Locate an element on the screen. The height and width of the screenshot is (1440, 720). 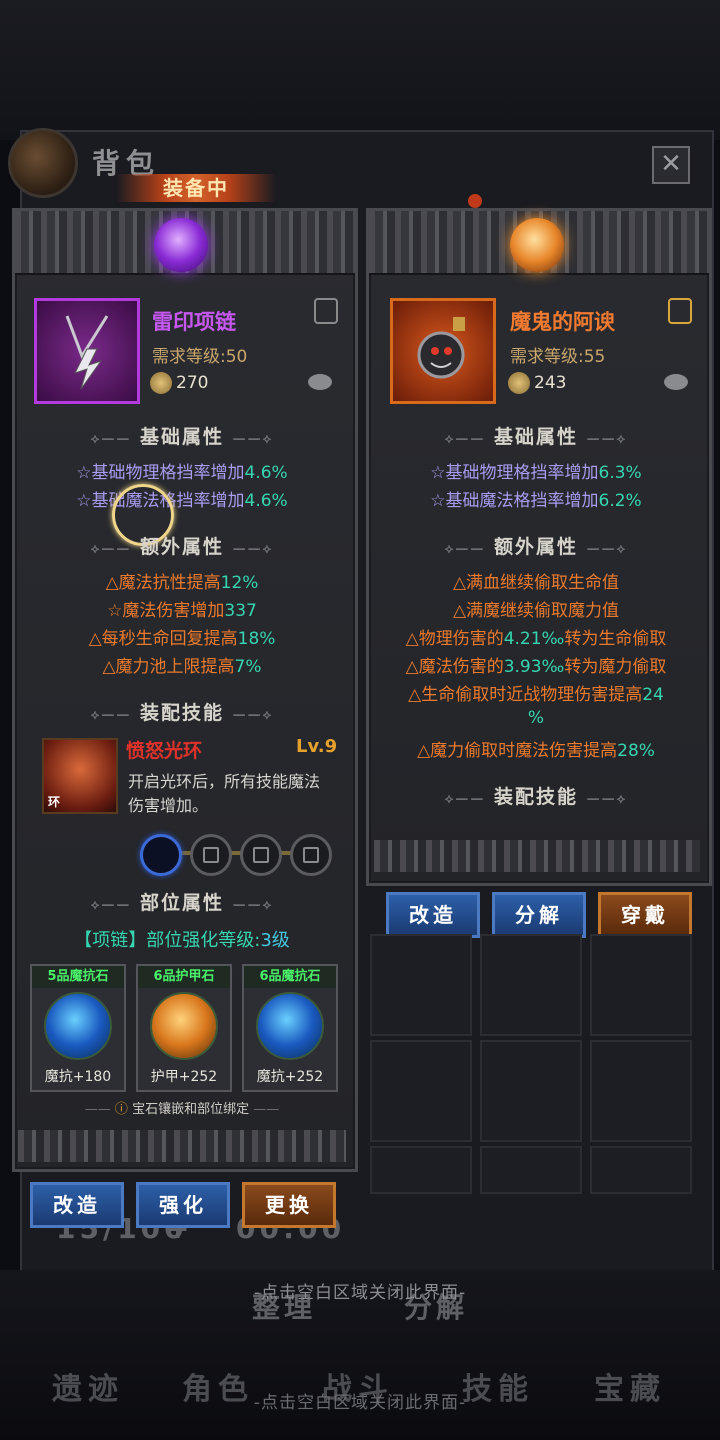
close-hint: -点击空白区域关闭此界面- is located at coordinates (360, 1293).